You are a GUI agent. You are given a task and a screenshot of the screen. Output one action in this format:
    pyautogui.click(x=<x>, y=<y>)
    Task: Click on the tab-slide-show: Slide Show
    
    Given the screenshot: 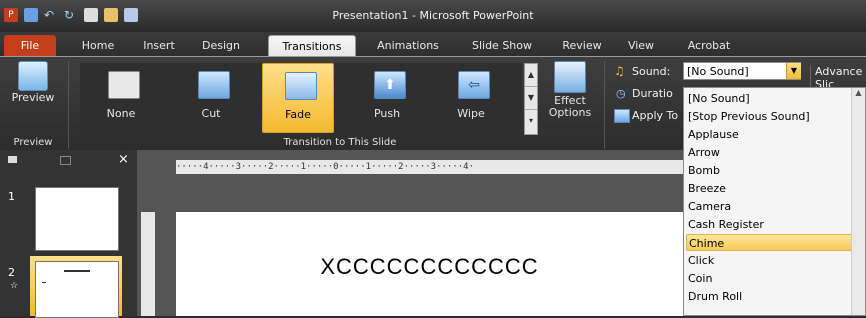 What is the action you would take?
    pyautogui.click(x=502, y=45)
    